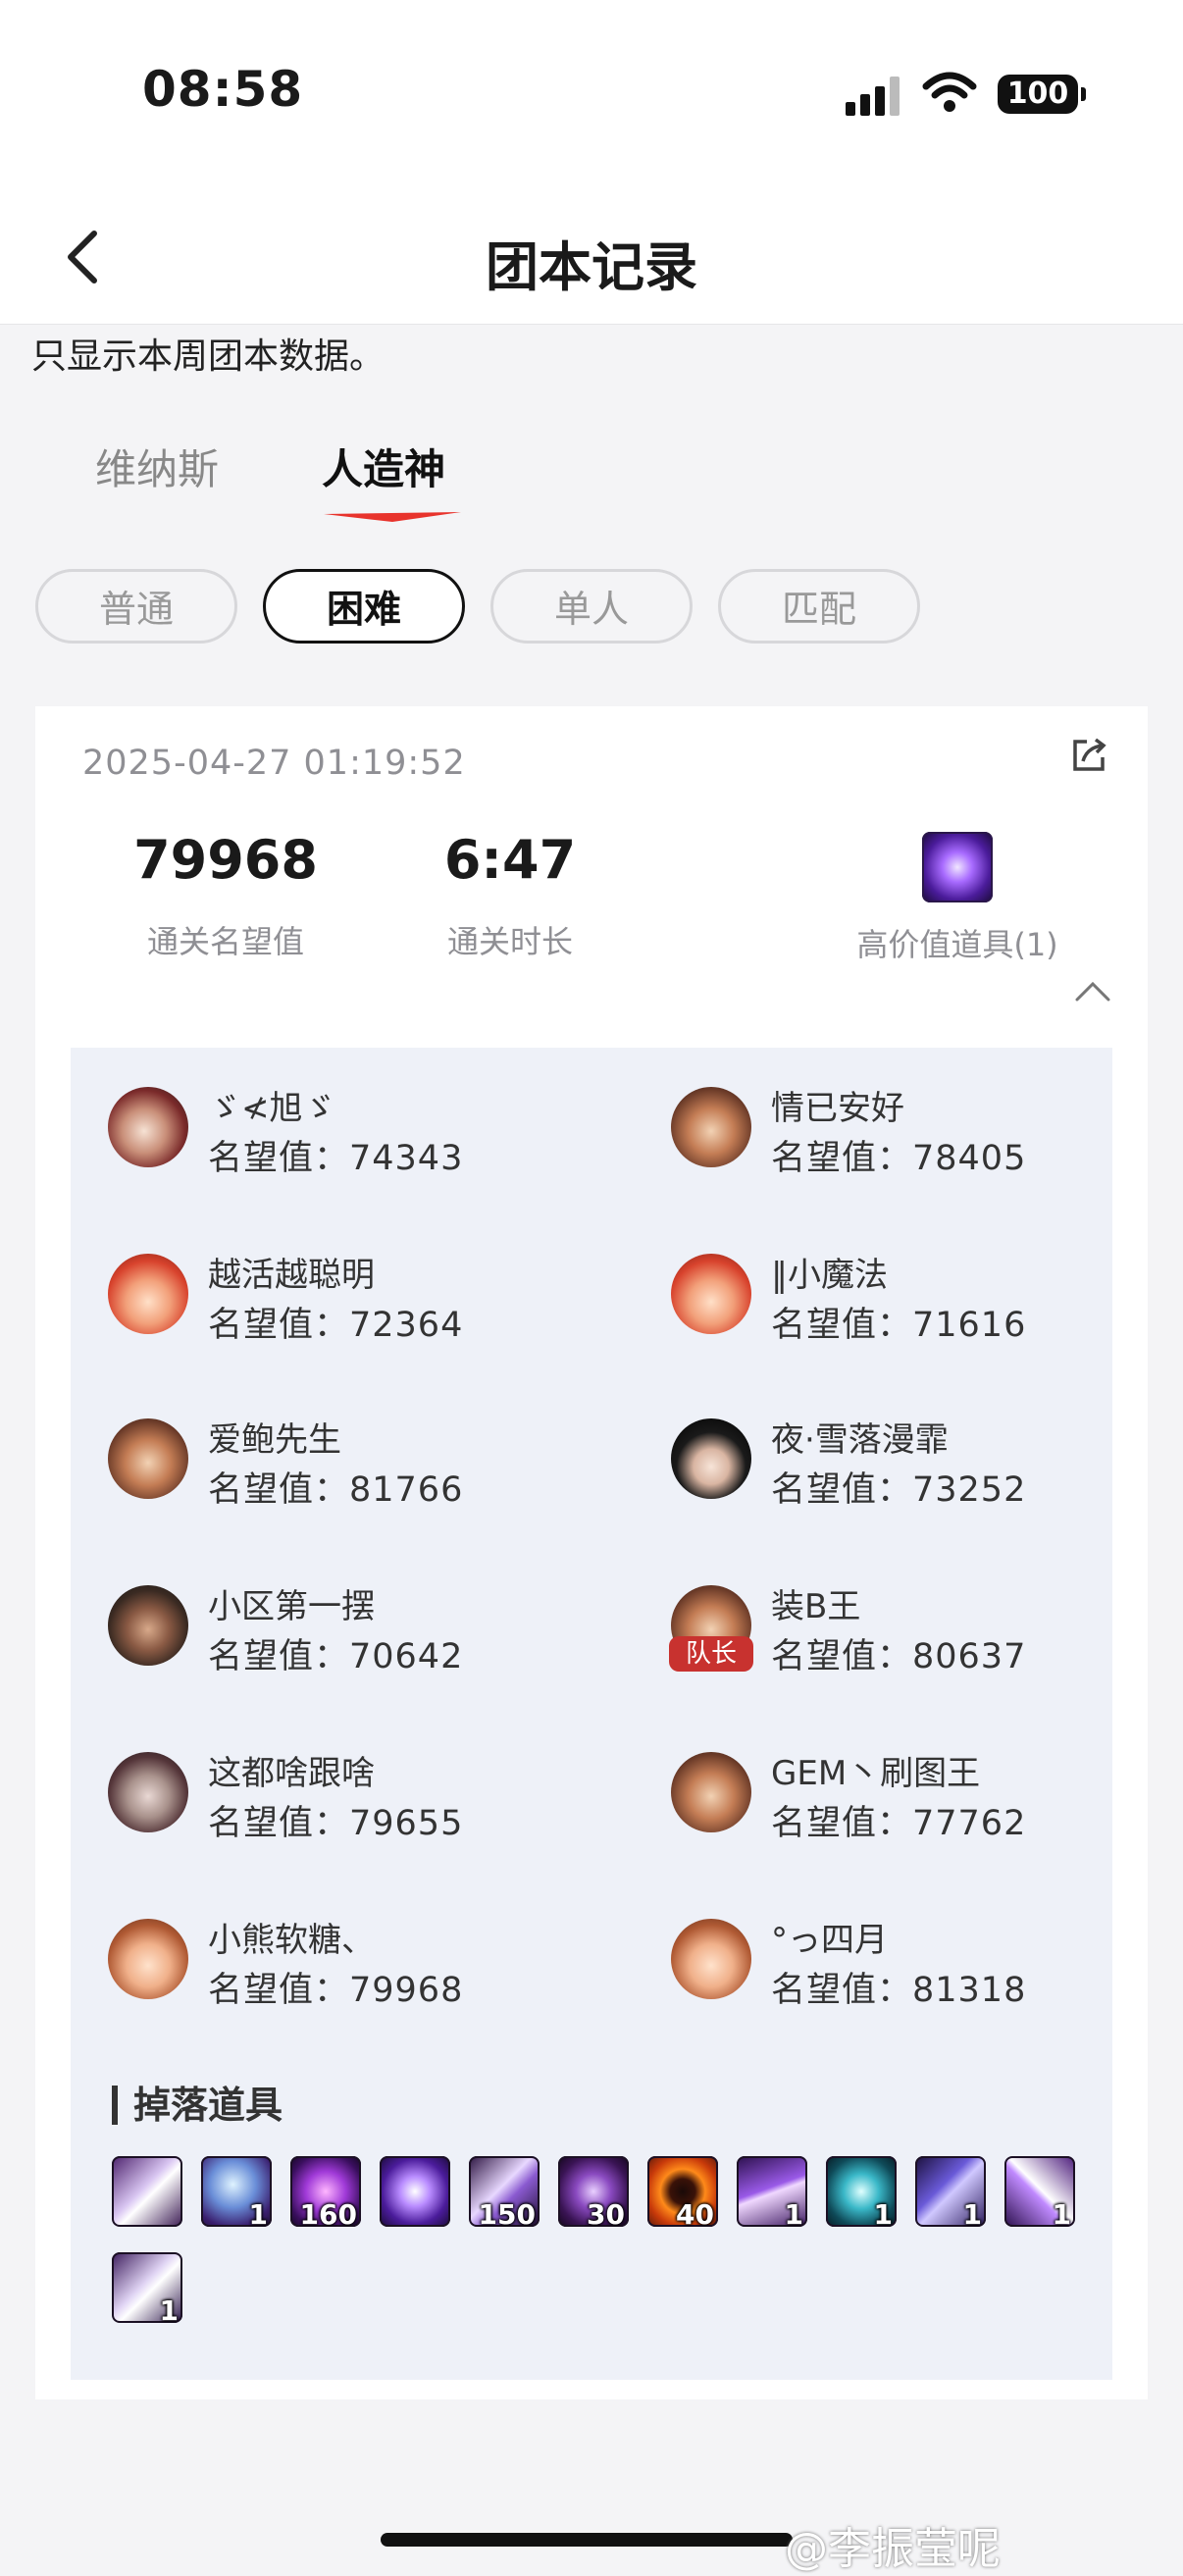  I want to click on share-icon, so click(1088, 755).